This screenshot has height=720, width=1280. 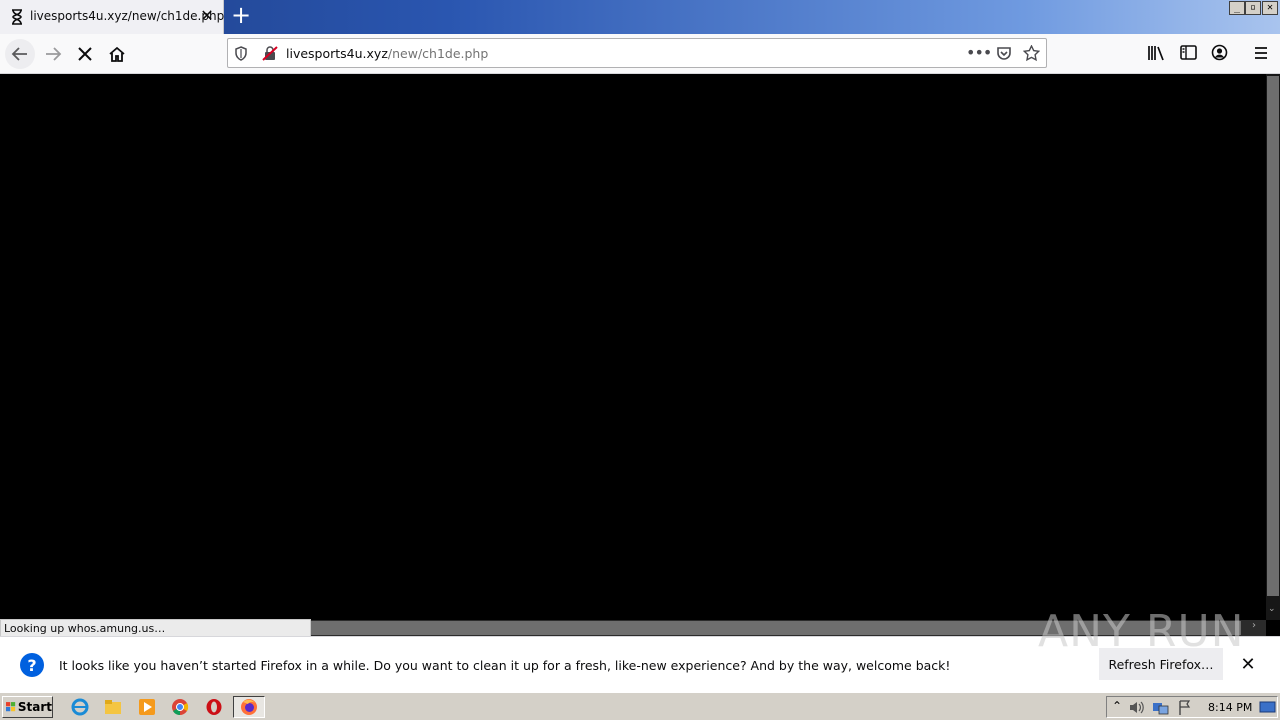 What do you see at coordinates (1267, 707) in the screenshot?
I see `show-desktop-icon` at bounding box center [1267, 707].